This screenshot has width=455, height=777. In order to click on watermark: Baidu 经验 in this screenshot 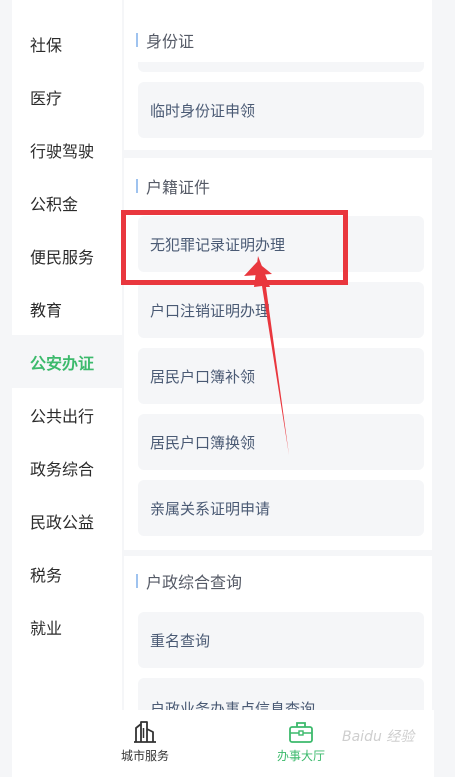, I will do `click(378, 737)`.